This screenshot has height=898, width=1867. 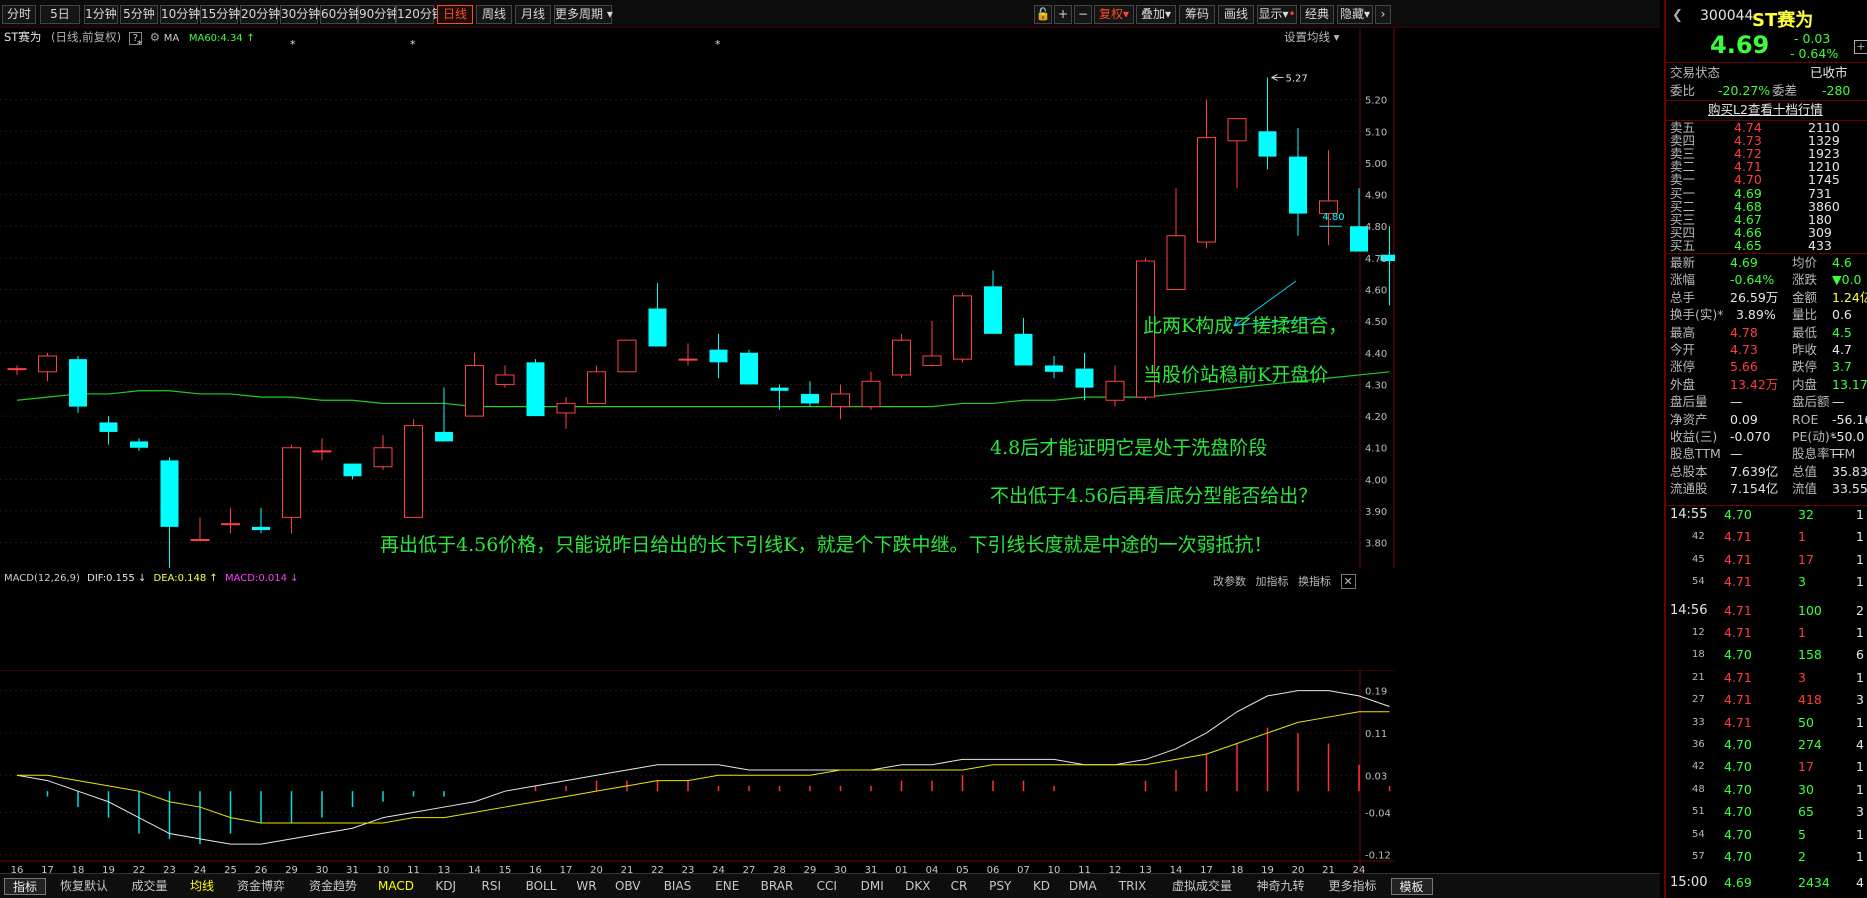 I want to click on price-axis-label: 4.00, so click(x=1376, y=480).